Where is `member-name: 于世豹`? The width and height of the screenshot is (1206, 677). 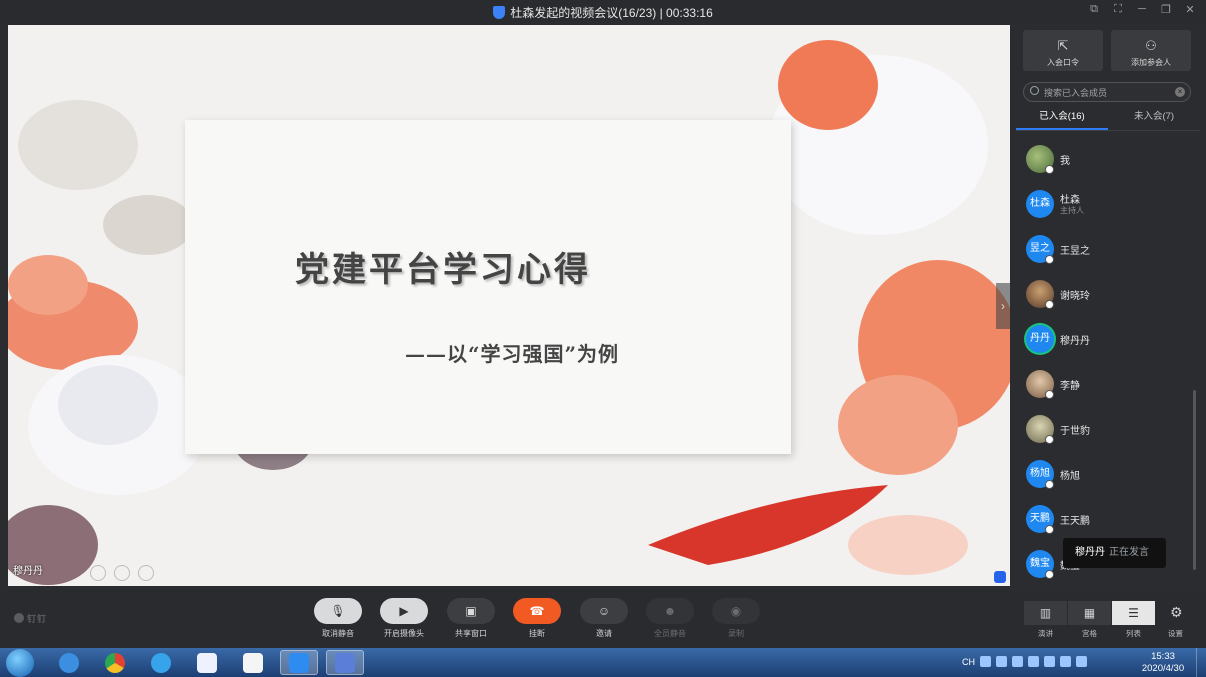 member-name: 于世豹 is located at coordinates (1075, 431).